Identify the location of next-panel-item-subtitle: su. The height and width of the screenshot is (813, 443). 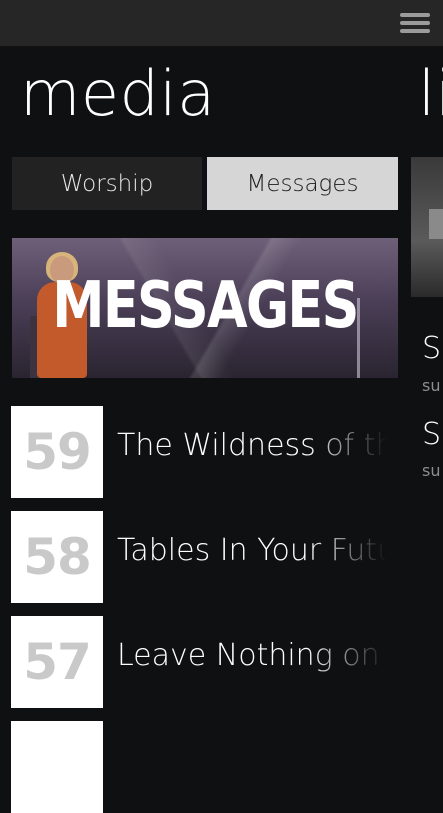
(431, 385).